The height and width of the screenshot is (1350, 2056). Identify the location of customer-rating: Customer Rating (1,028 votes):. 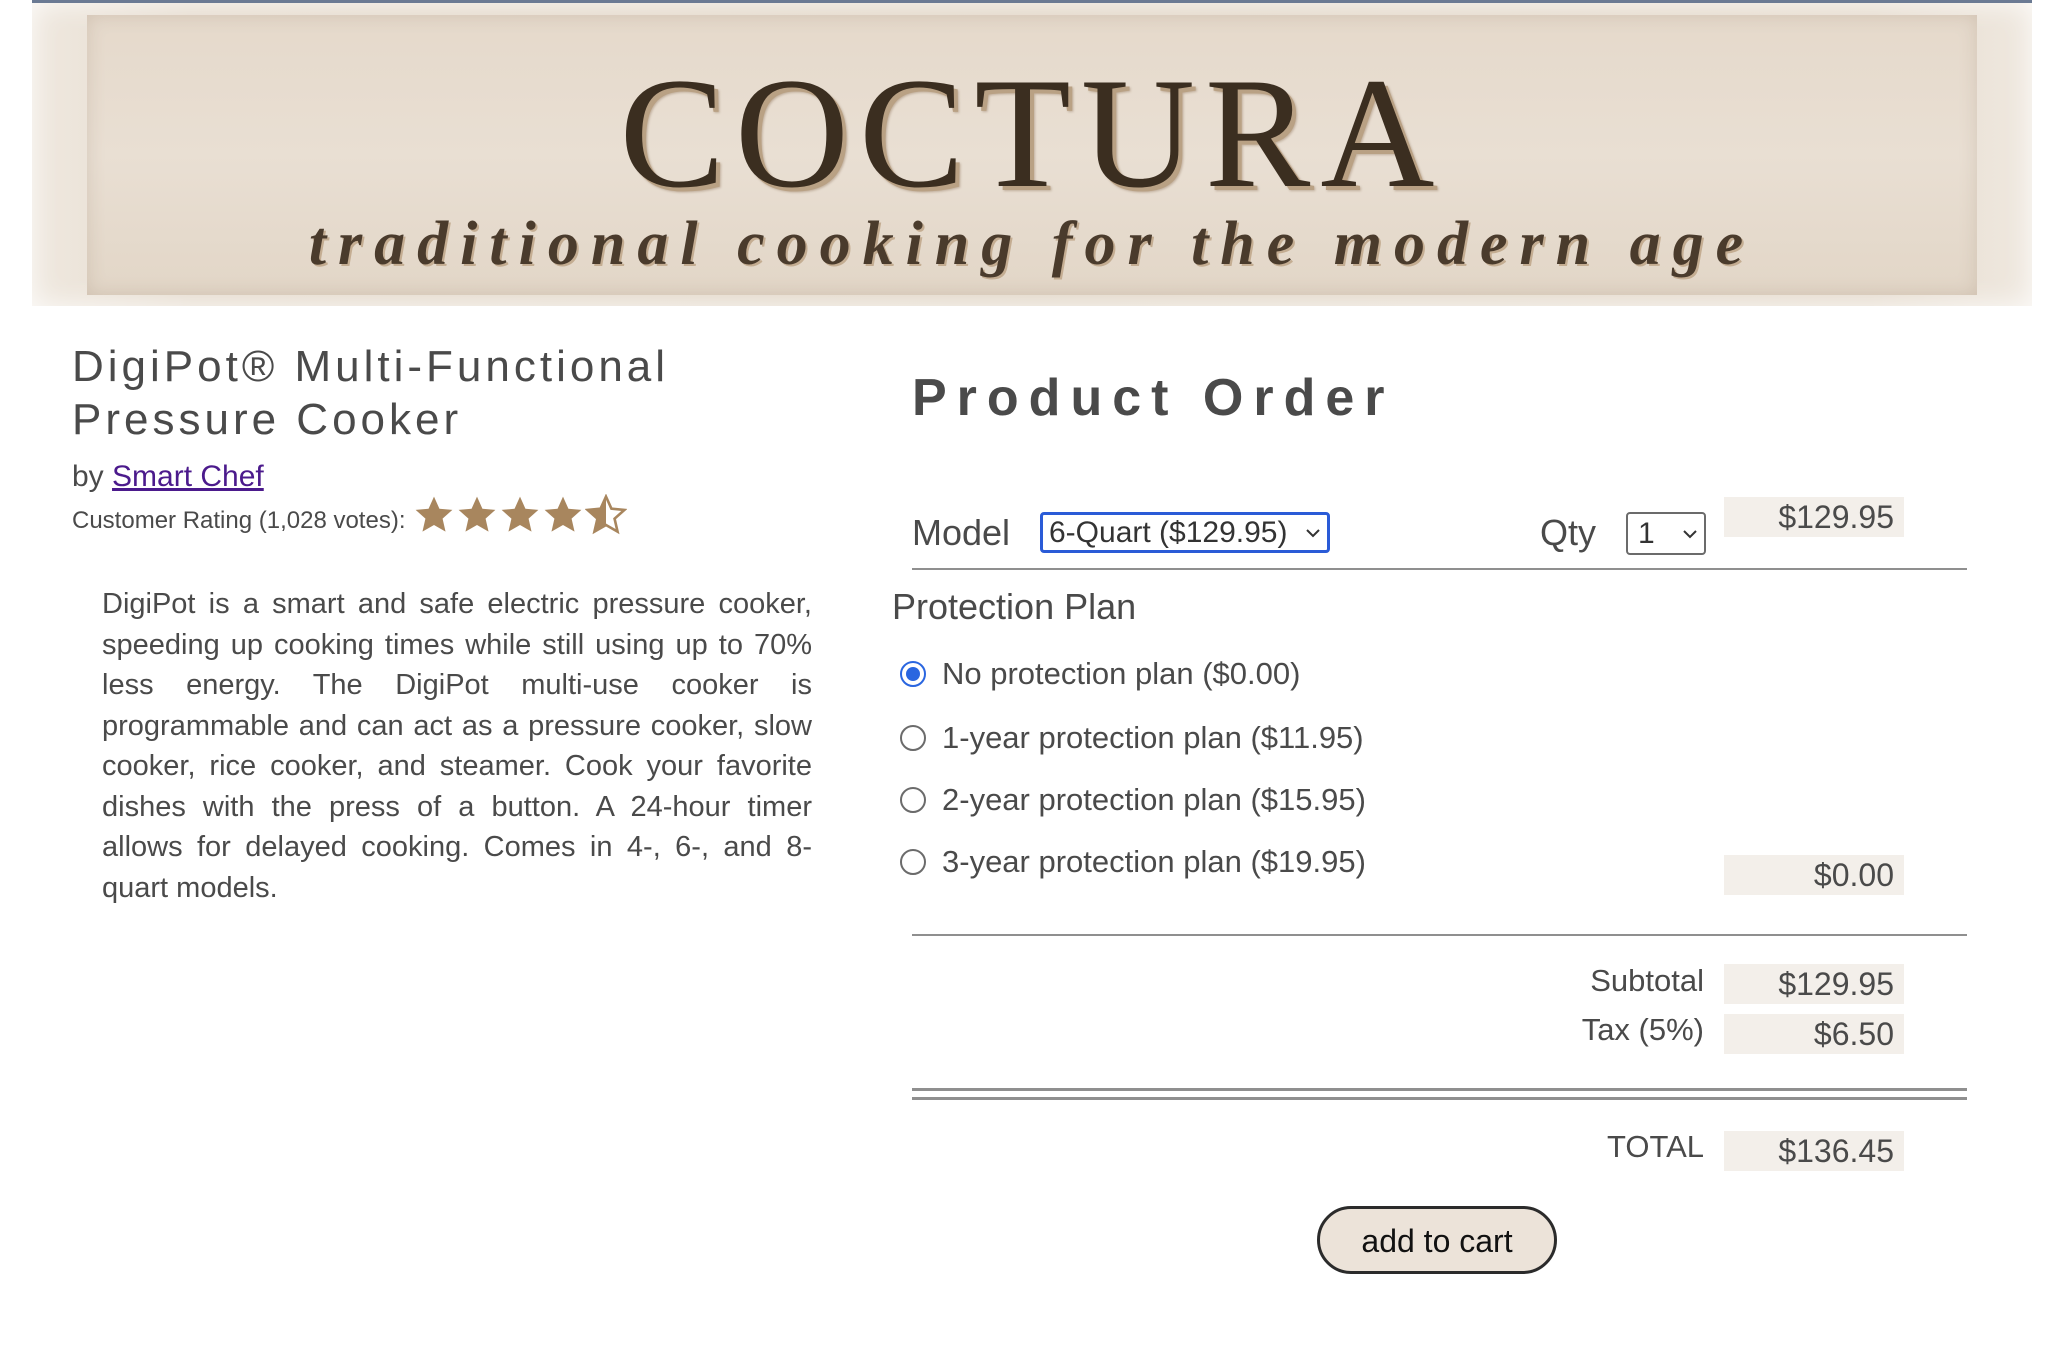
(452, 518).